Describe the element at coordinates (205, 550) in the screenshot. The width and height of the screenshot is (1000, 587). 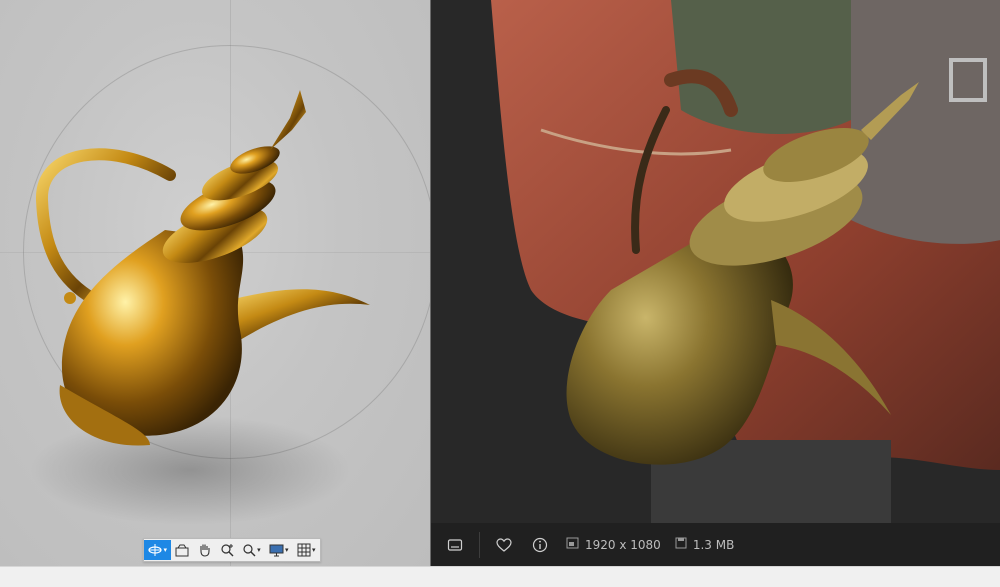
I see `pan-hand-icon` at that location.